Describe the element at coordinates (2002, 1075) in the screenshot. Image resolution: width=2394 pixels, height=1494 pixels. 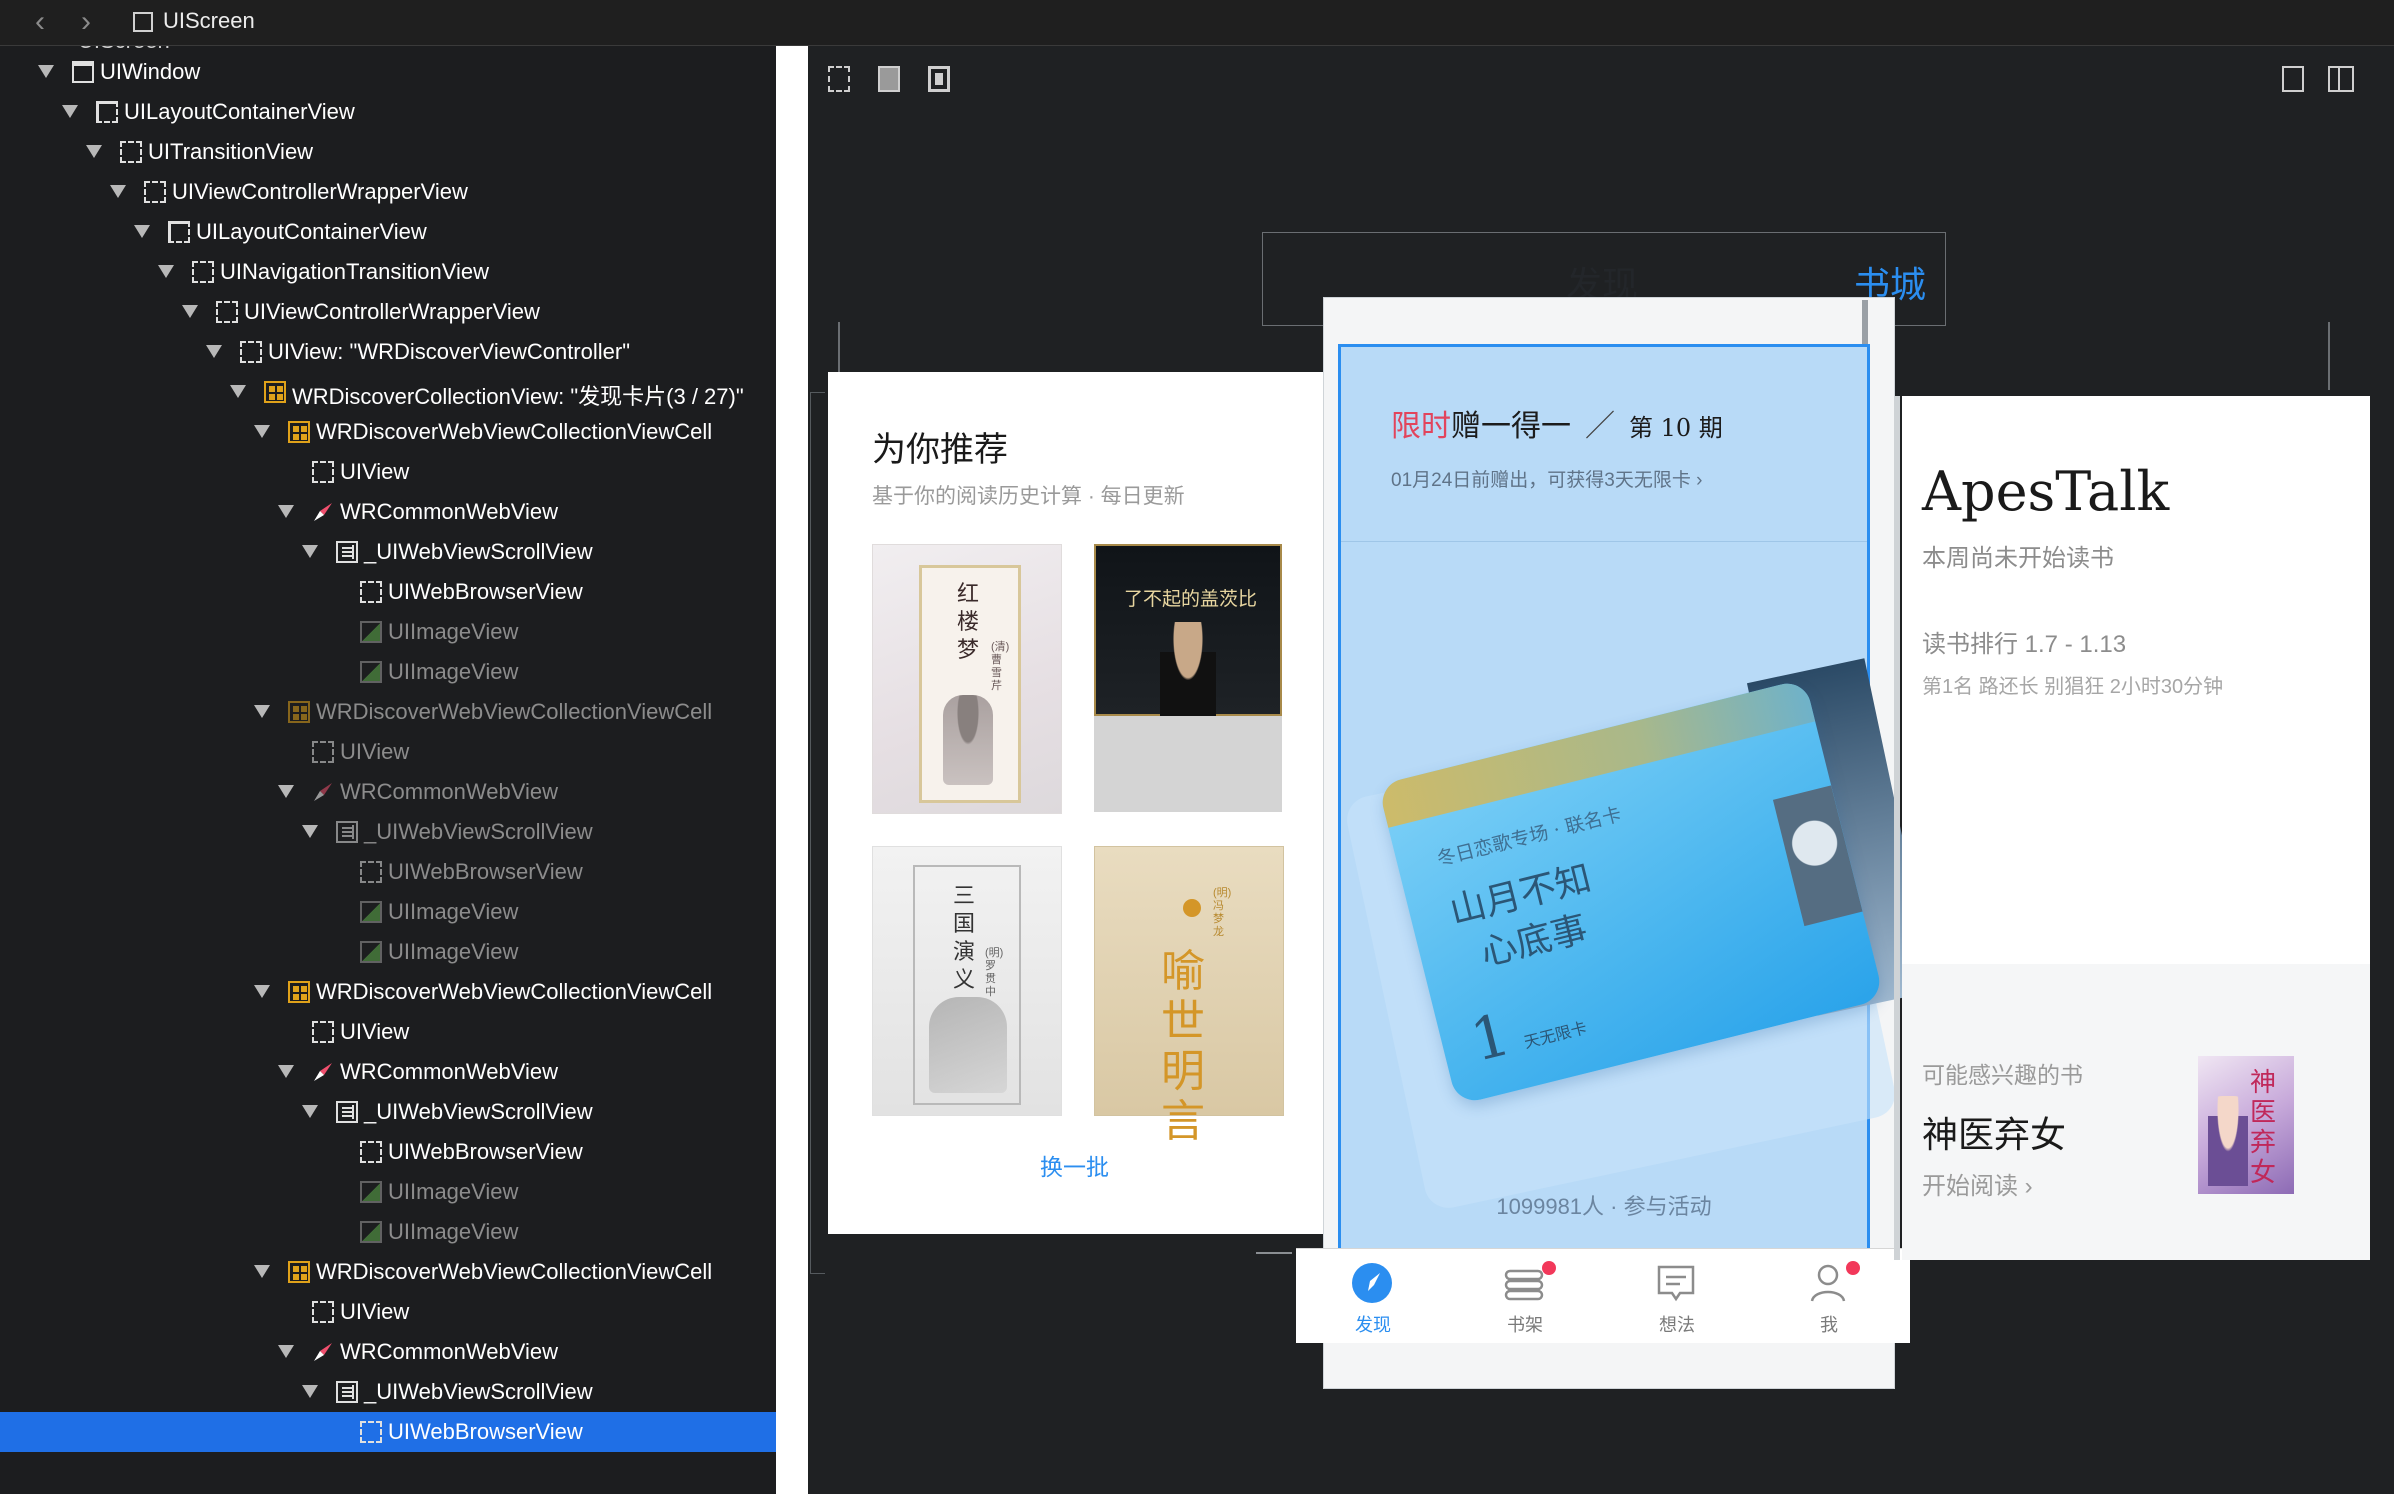
I see `maybe-label: 可能感兴趣的书` at that location.